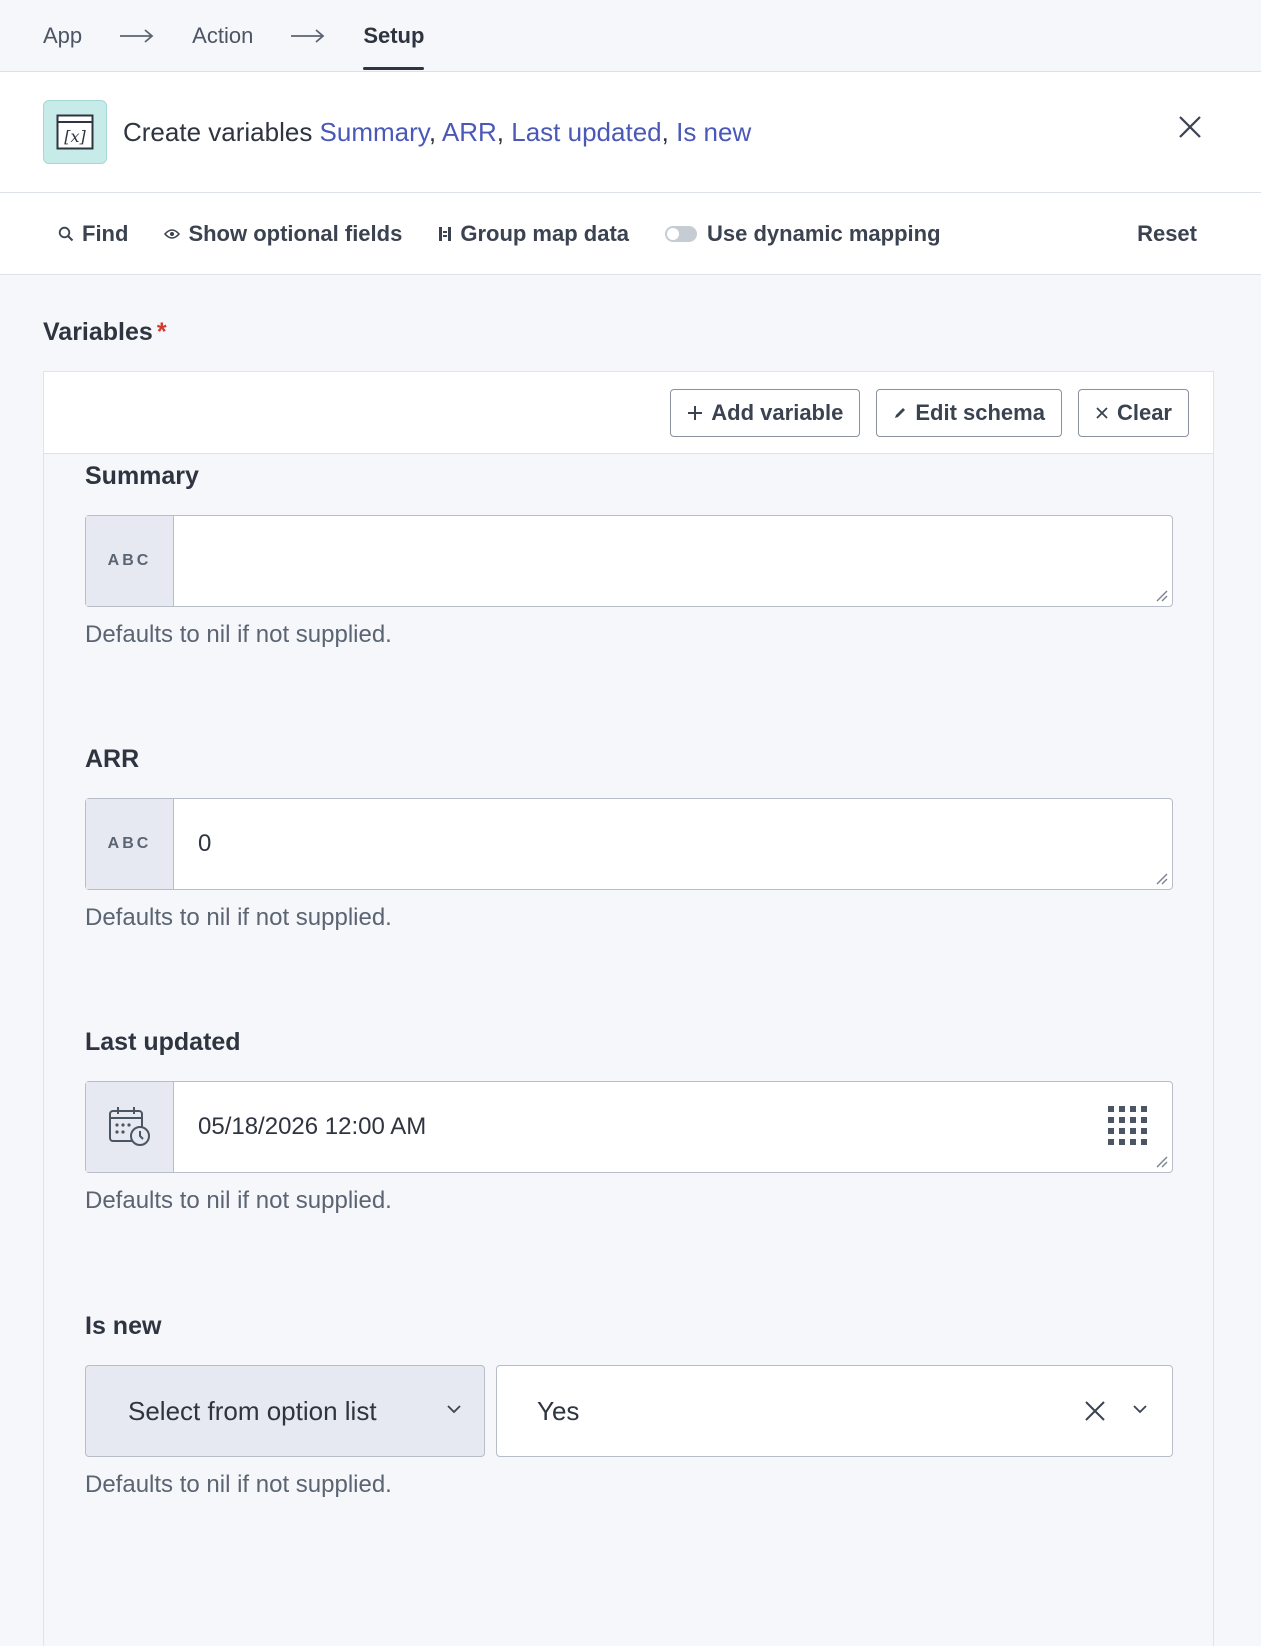  Describe the element at coordinates (374, 132) in the screenshot. I see `variable-link-summary: Summary` at that location.